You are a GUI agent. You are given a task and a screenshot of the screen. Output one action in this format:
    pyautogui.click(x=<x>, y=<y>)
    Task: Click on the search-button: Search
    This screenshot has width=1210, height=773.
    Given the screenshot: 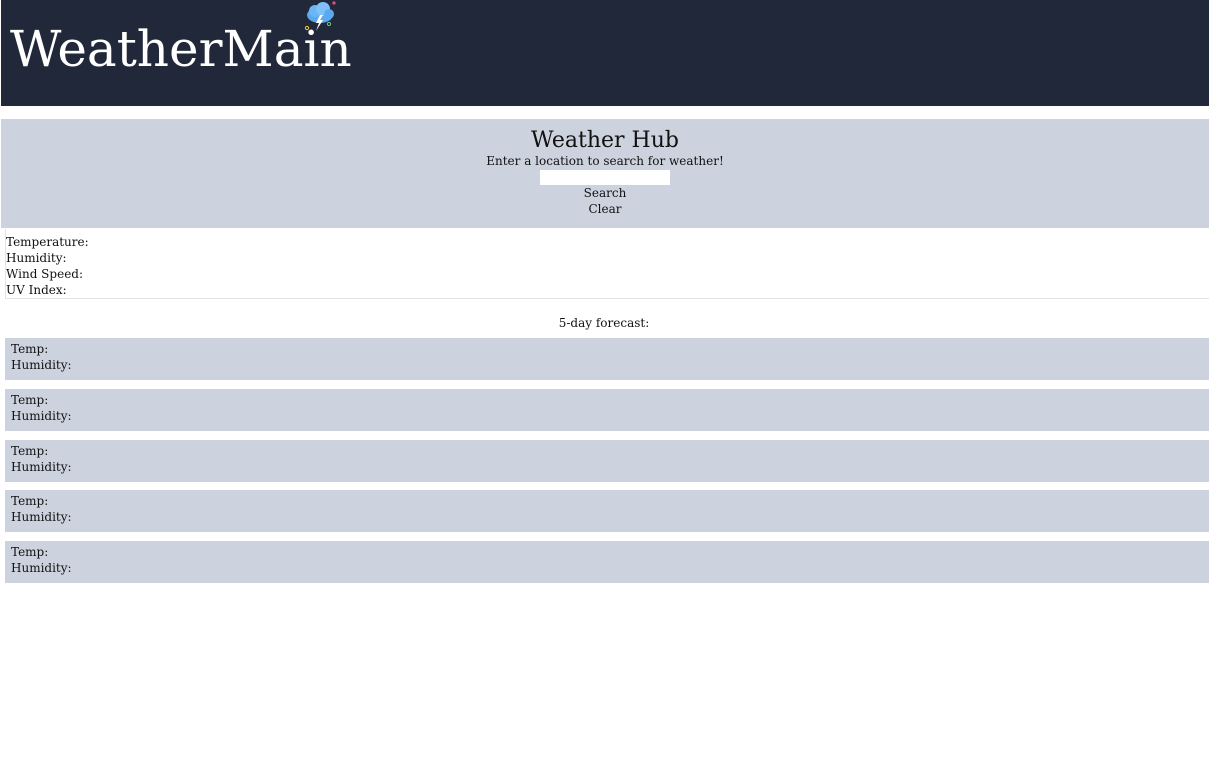 What is the action you would take?
    pyautogui.click(x=605, y=193)
    